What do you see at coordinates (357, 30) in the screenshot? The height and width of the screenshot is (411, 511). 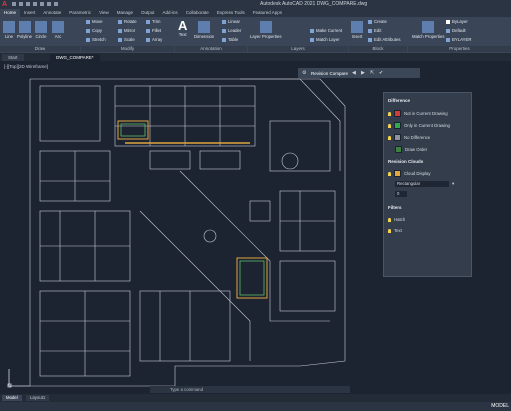 I see `insert-tool: Insert` at bounding box center [357, 30].